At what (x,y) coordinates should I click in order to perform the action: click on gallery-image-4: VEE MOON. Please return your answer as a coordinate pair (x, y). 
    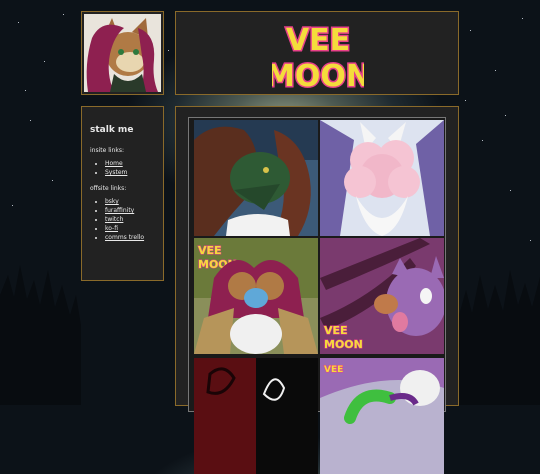
    Looking at the image, I should click on (382, 296).